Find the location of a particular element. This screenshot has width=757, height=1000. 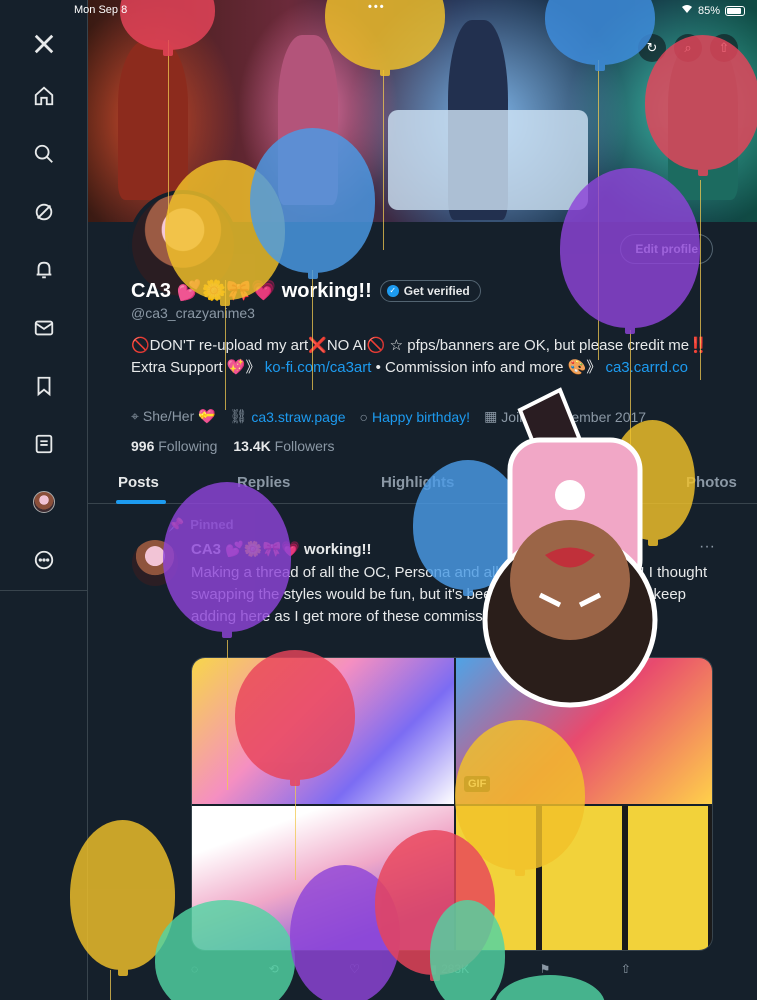

reply-icon: ◌ is located at coordinates (194, 969).